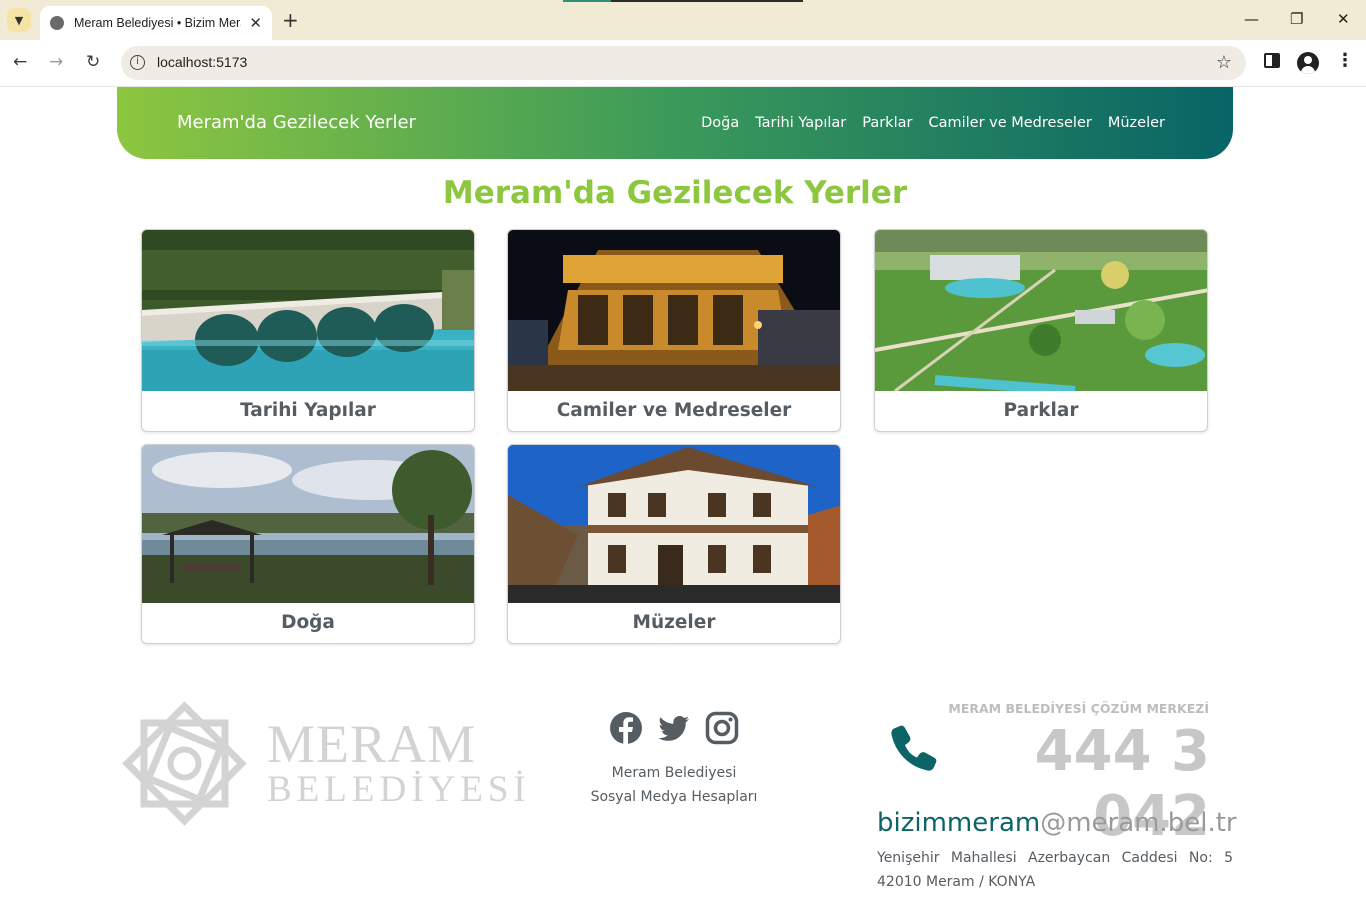  What do you see at coordinates (308, 410) in the screenshot?
I see `card-label: Tarihi Yapılar` at bounding box center [308, 410].